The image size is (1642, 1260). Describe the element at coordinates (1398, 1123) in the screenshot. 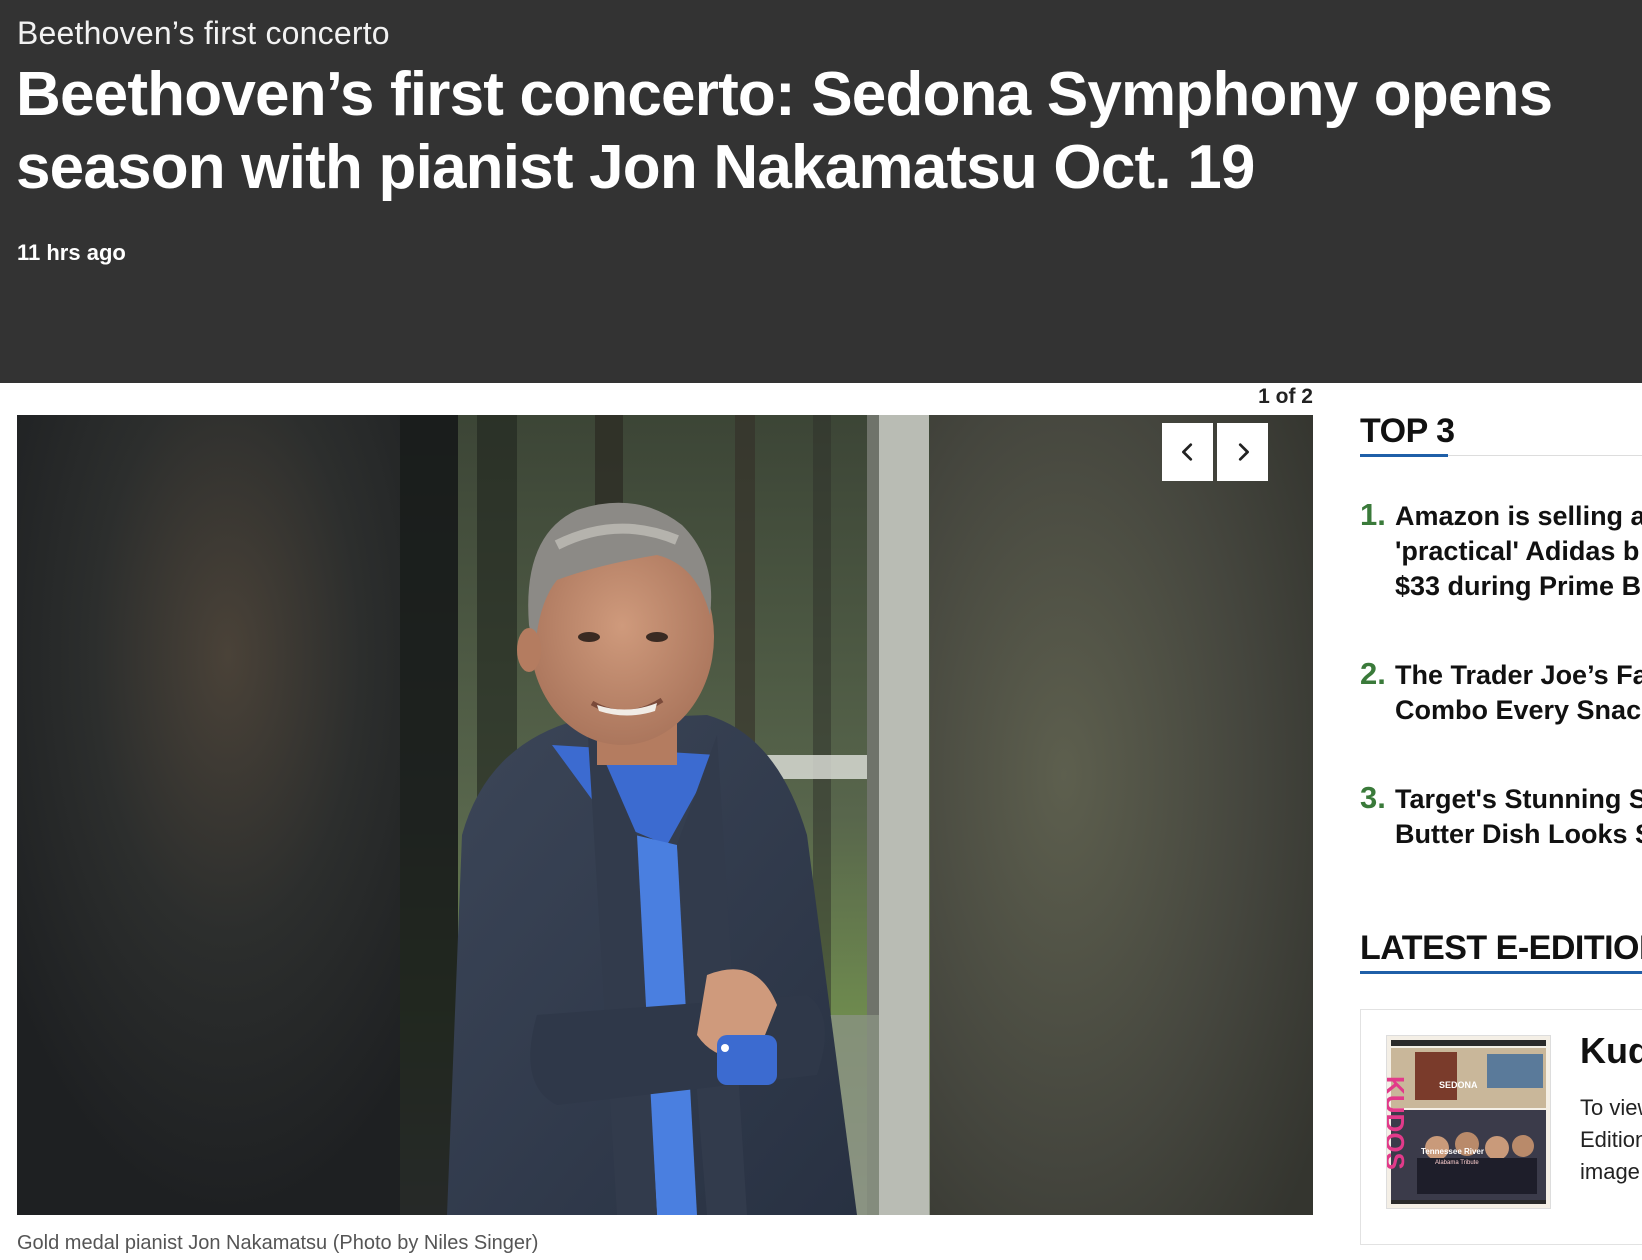

I see `cover-letters: KUDOS` at that location.